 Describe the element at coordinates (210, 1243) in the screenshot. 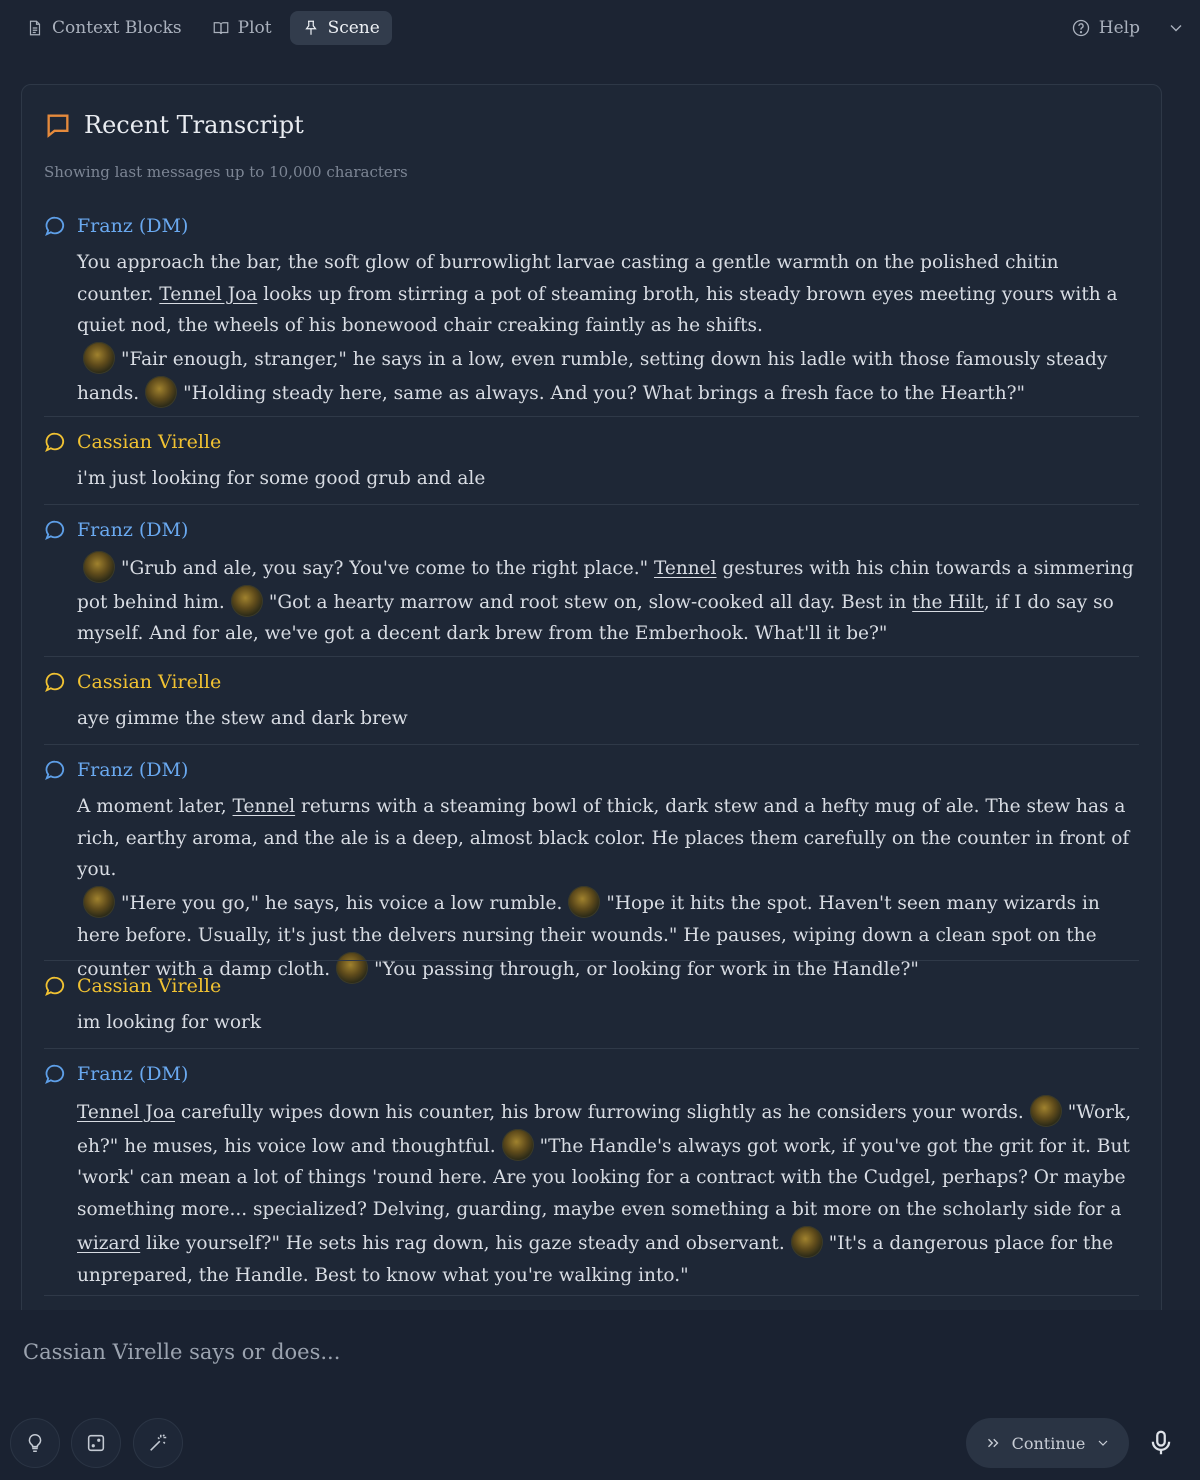

I see `dialogue: like yourself?"` at that location.